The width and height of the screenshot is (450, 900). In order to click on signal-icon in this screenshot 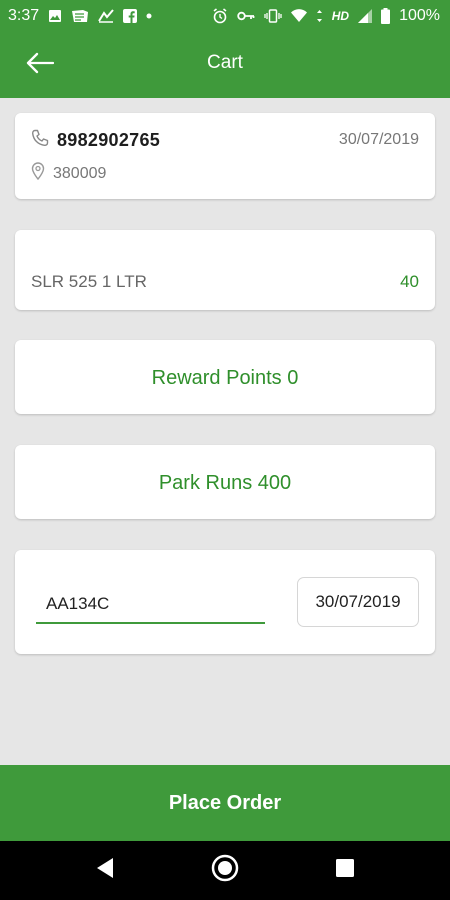, I will do `click(365, 16)`.